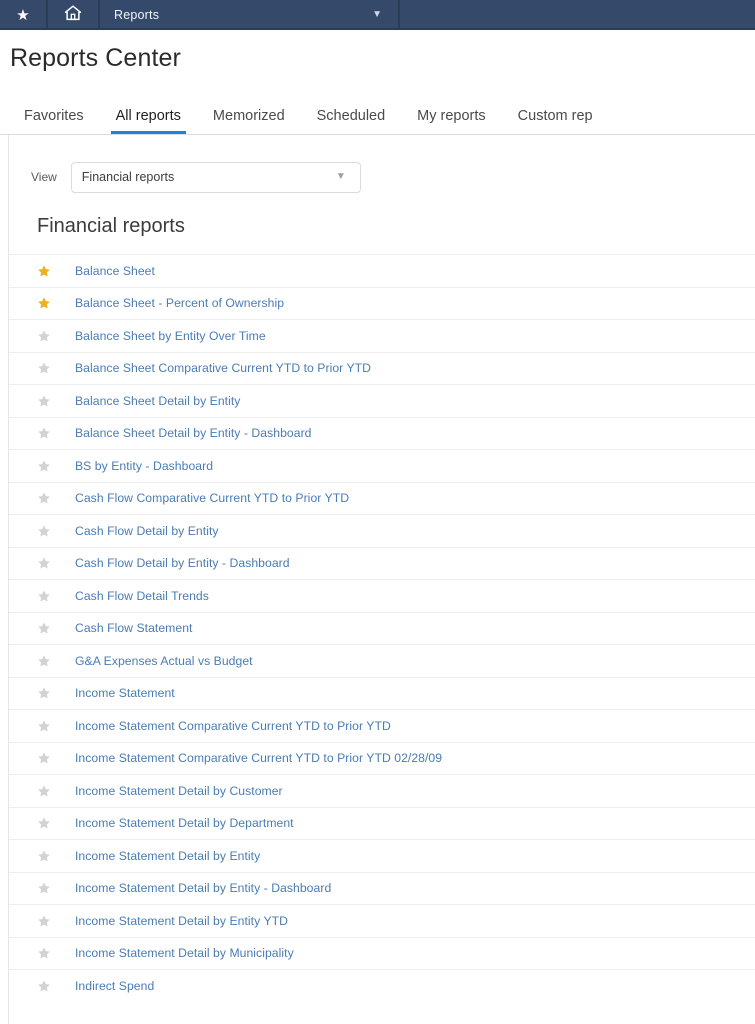 This screenshot has height=1024, width=755. What do you see at coordinates (377, 59) in the screenshot?
I see `page-title-bar: Reports Center` at bounding box center [377, 59].